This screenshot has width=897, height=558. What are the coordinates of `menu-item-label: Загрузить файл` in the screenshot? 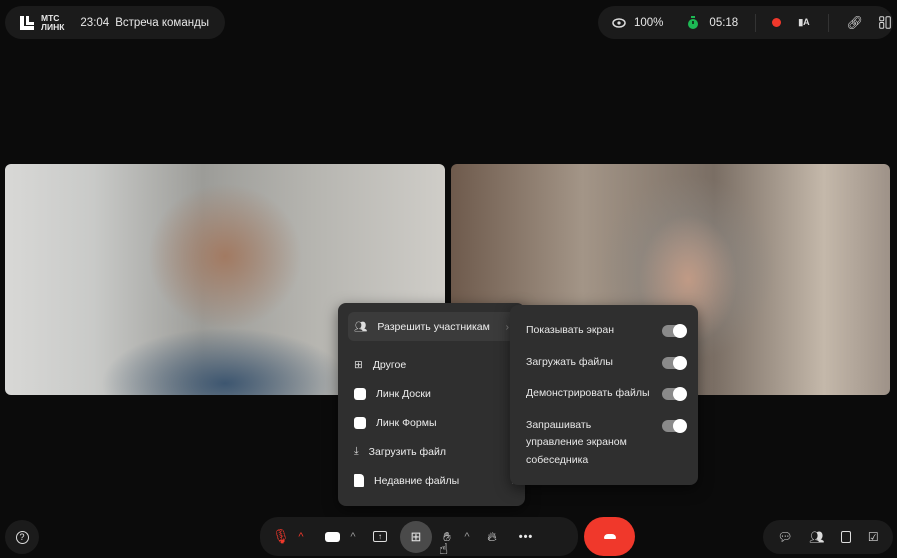 It's located at (407, 451).